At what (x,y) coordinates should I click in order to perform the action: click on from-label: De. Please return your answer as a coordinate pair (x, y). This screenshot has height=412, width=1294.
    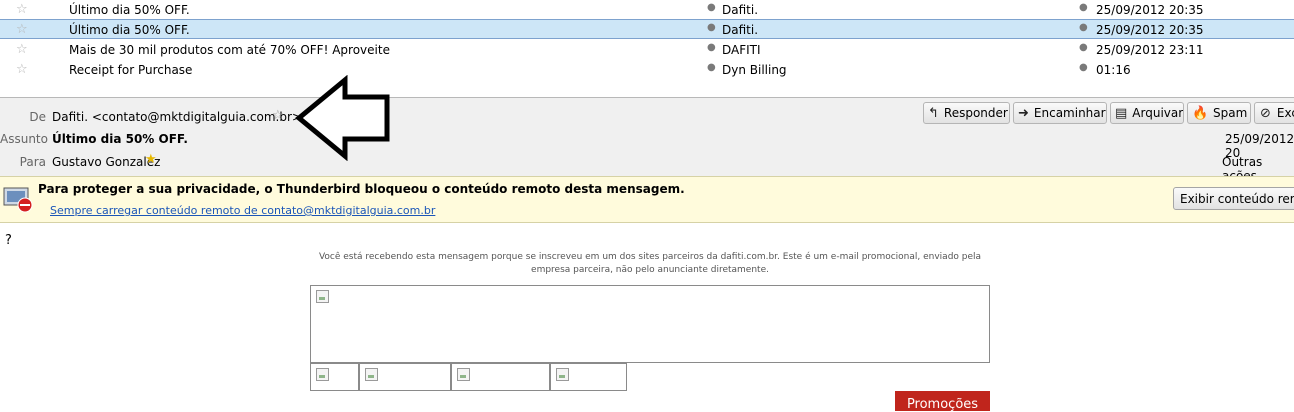
    Looking at the image, I should click on (37, 117).